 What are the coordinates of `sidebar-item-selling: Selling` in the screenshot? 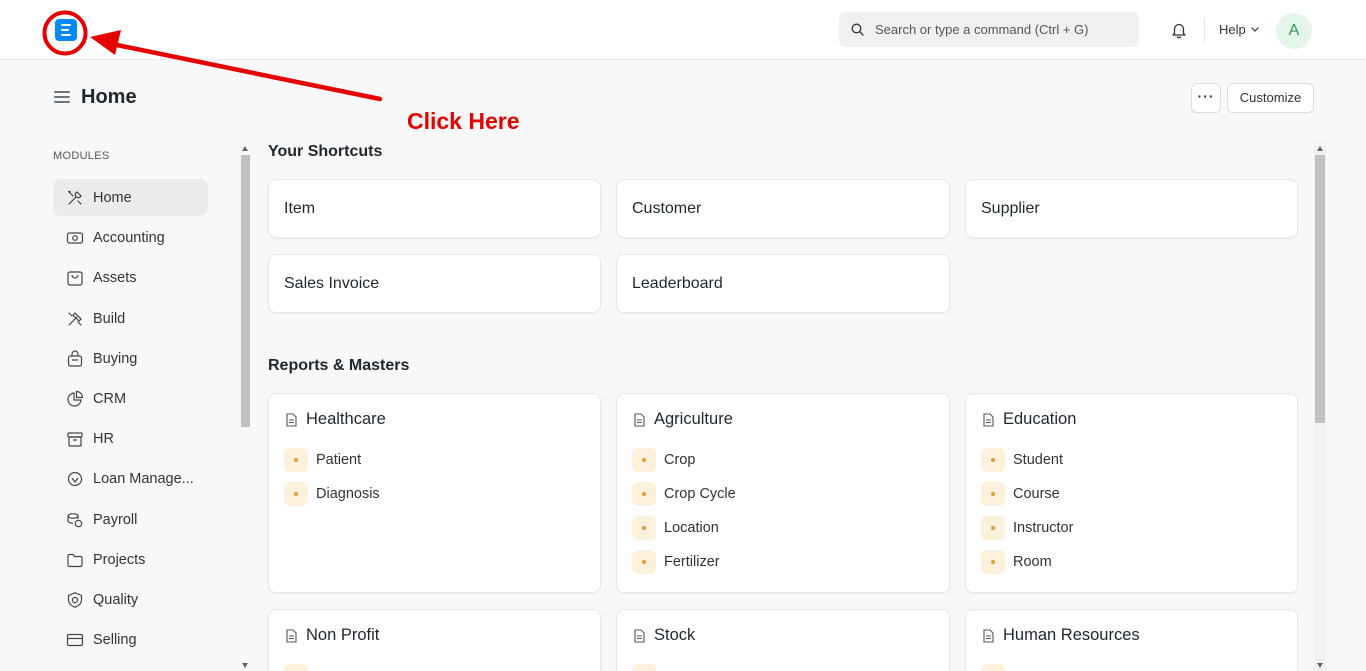 It's located at (130, 639).